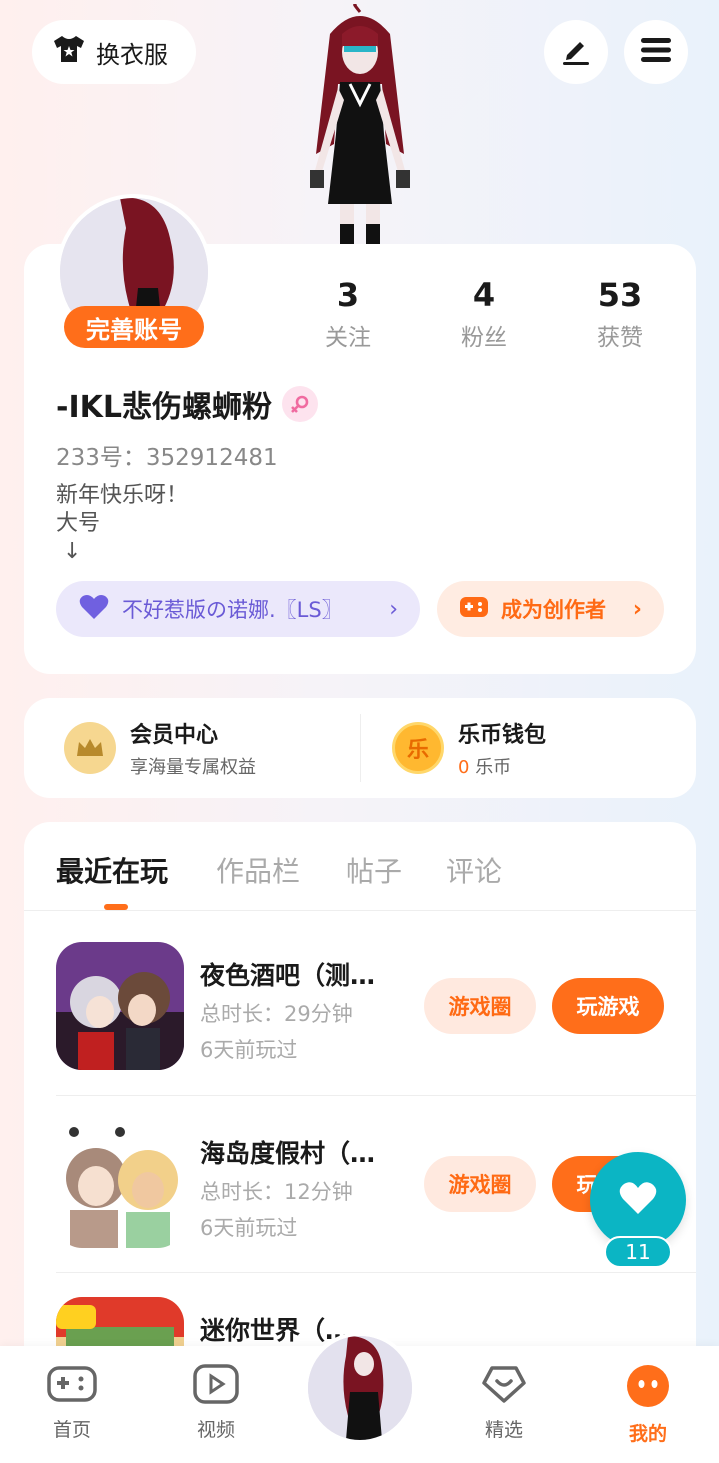  Describe the element at coordinates (258, 870) in the screenshot. I see `tab-works: 作品栏` at that location.